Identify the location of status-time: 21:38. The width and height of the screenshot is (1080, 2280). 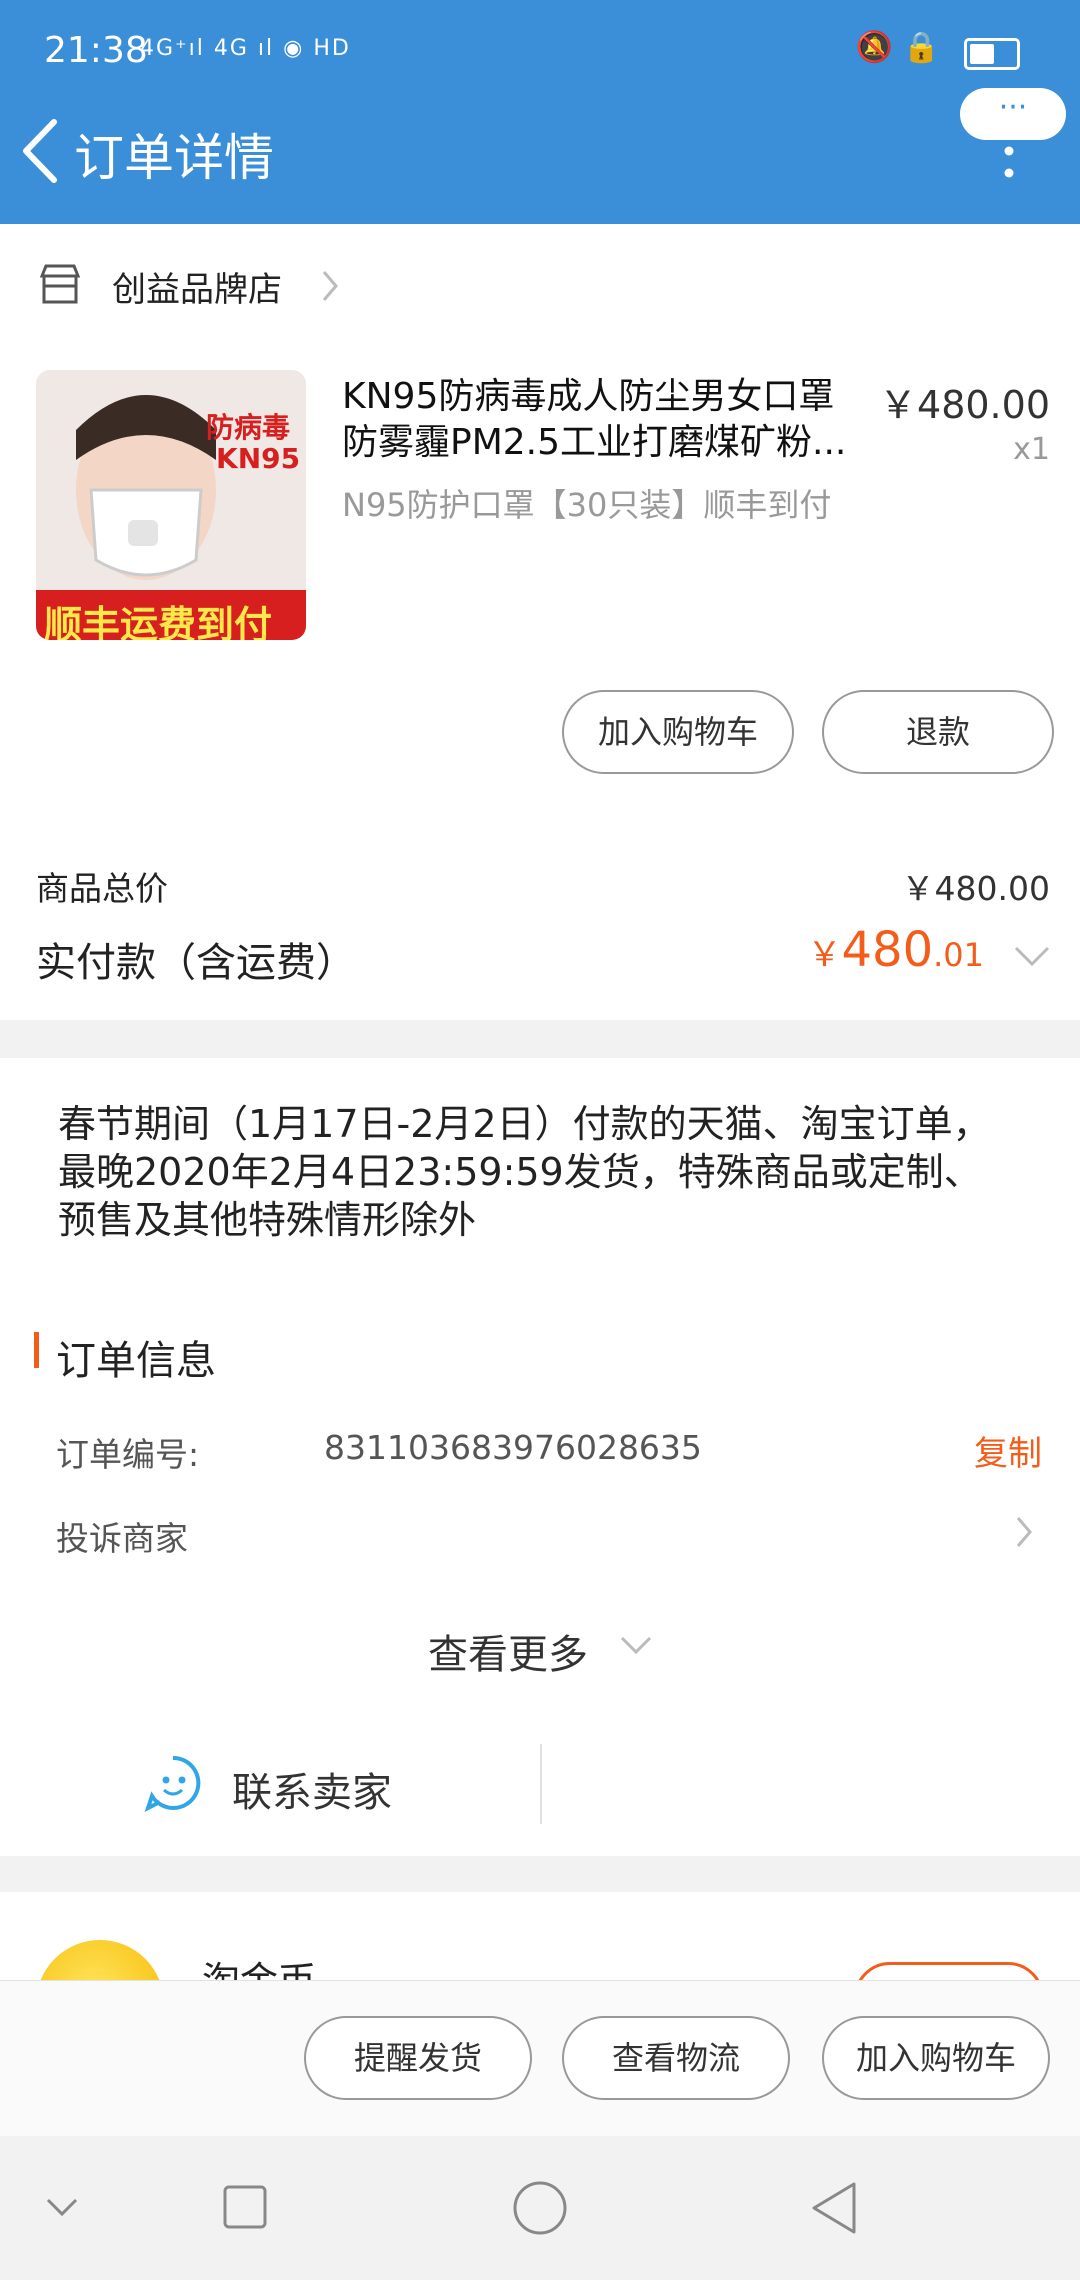
(96, 50).